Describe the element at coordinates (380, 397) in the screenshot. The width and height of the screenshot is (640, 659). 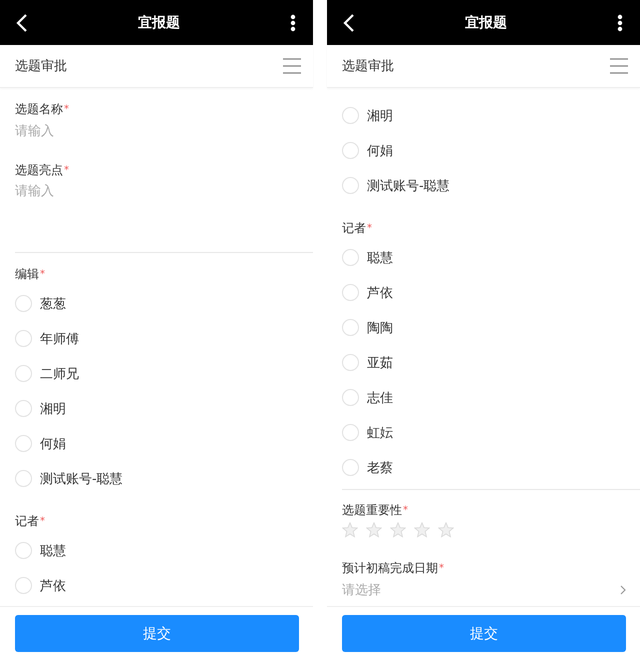
I see `option-label: 志佳` at that location.